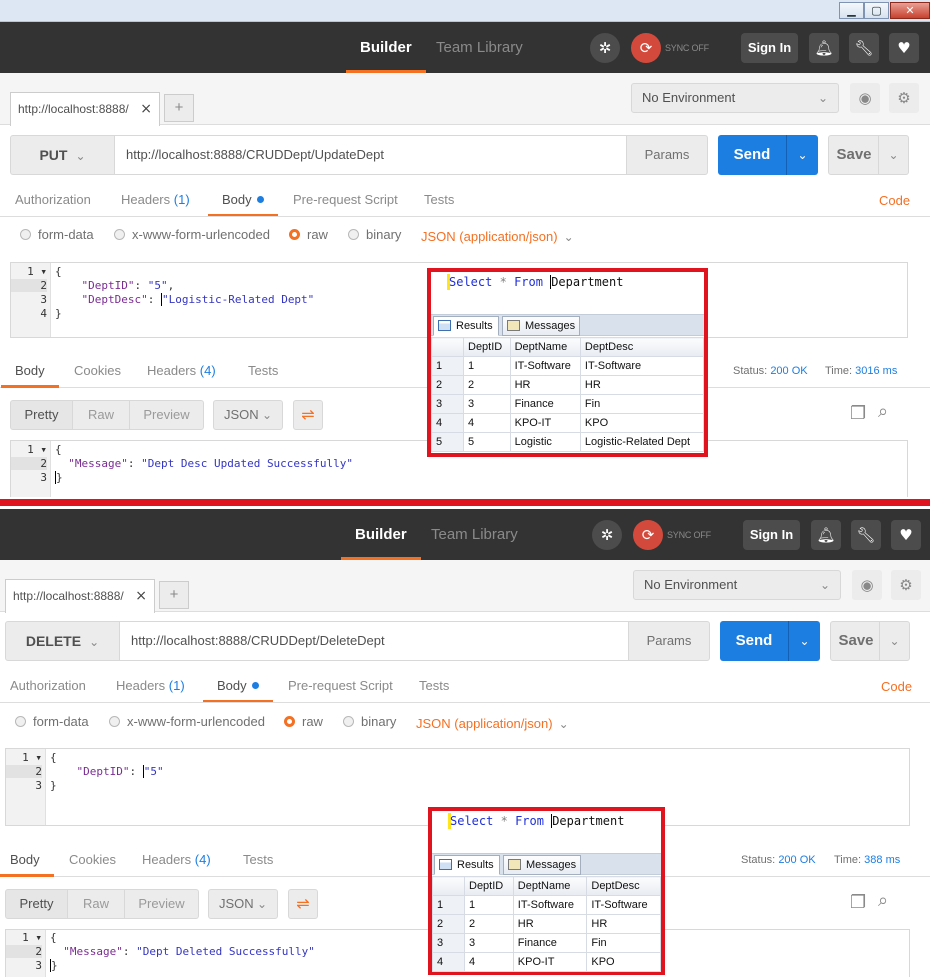 The width and height of the screenshot is (930, 977). Describe the element at coordinates (62, 155) in the screenshot. I see `method-select: PUT ⌄` at that location.